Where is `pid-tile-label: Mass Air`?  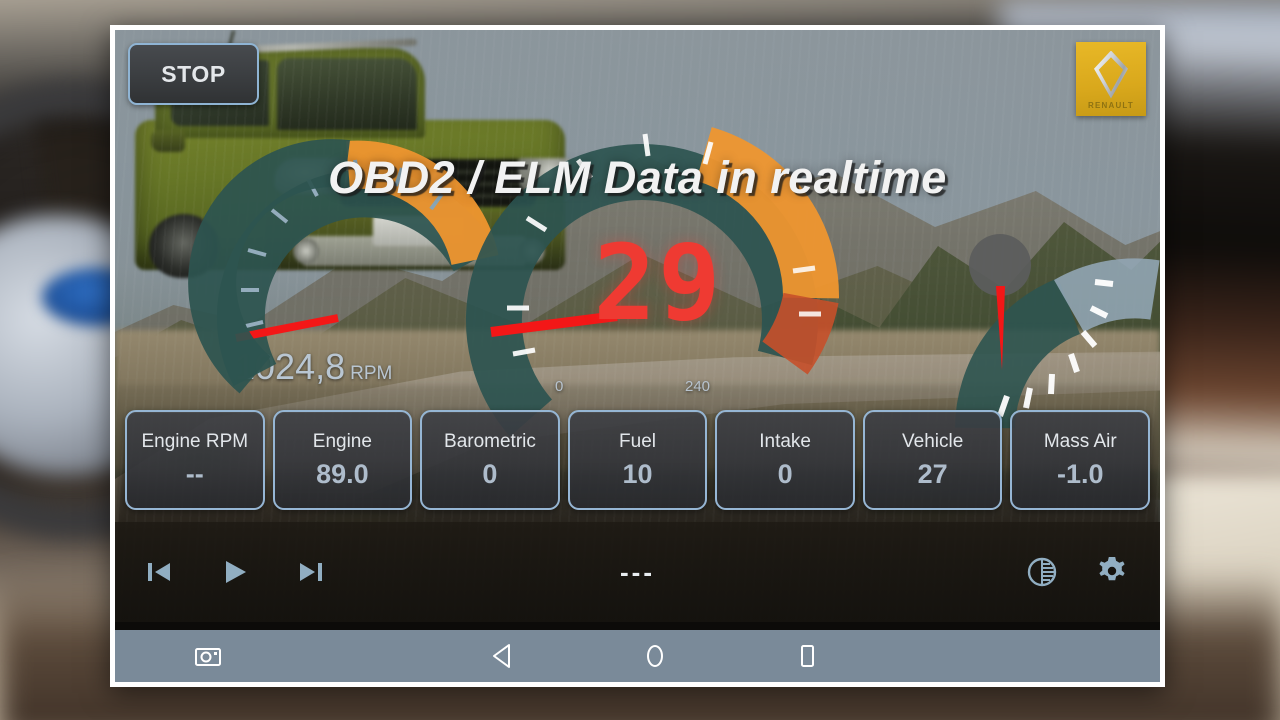
pid-tile-label: Mass Air is located at coordinates (1080, 441).